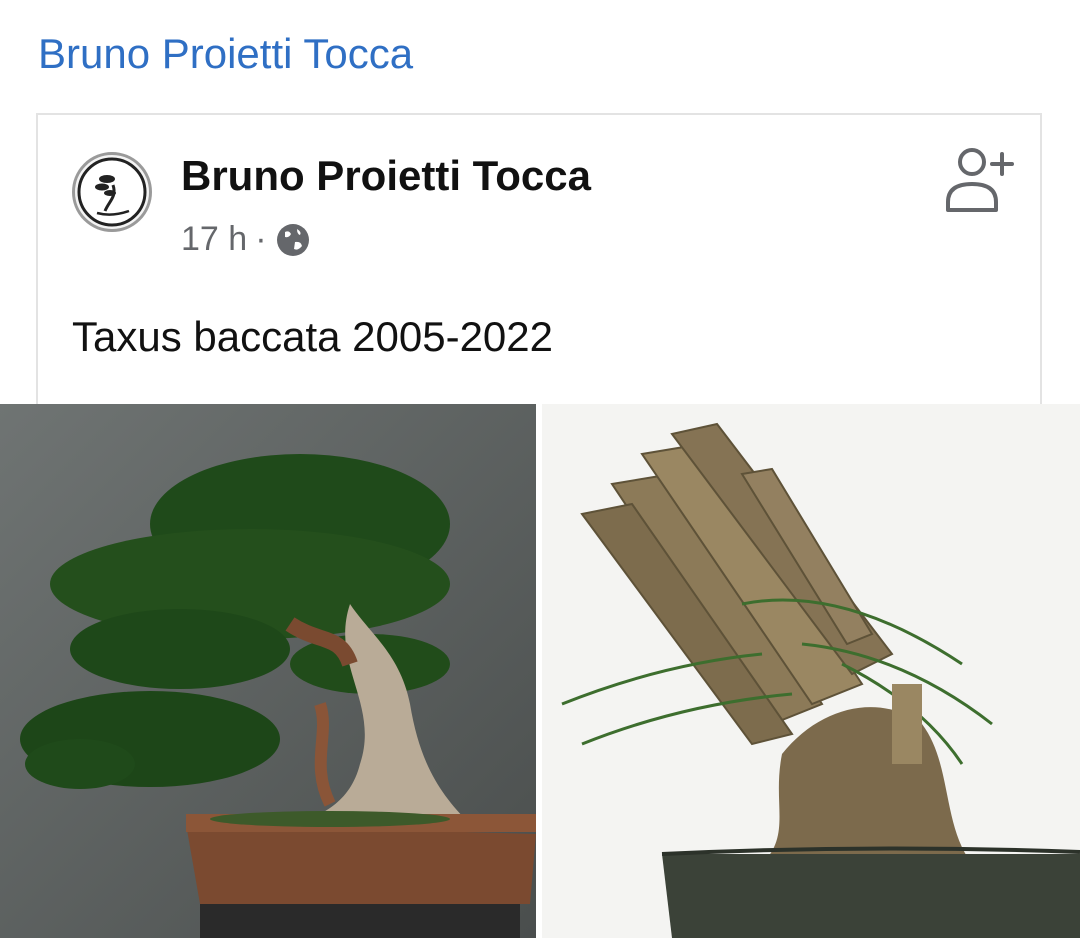 The width and height of the screenshot is (1080, 938). I want to click on bonsai-logo-icon, so click(112, 192).